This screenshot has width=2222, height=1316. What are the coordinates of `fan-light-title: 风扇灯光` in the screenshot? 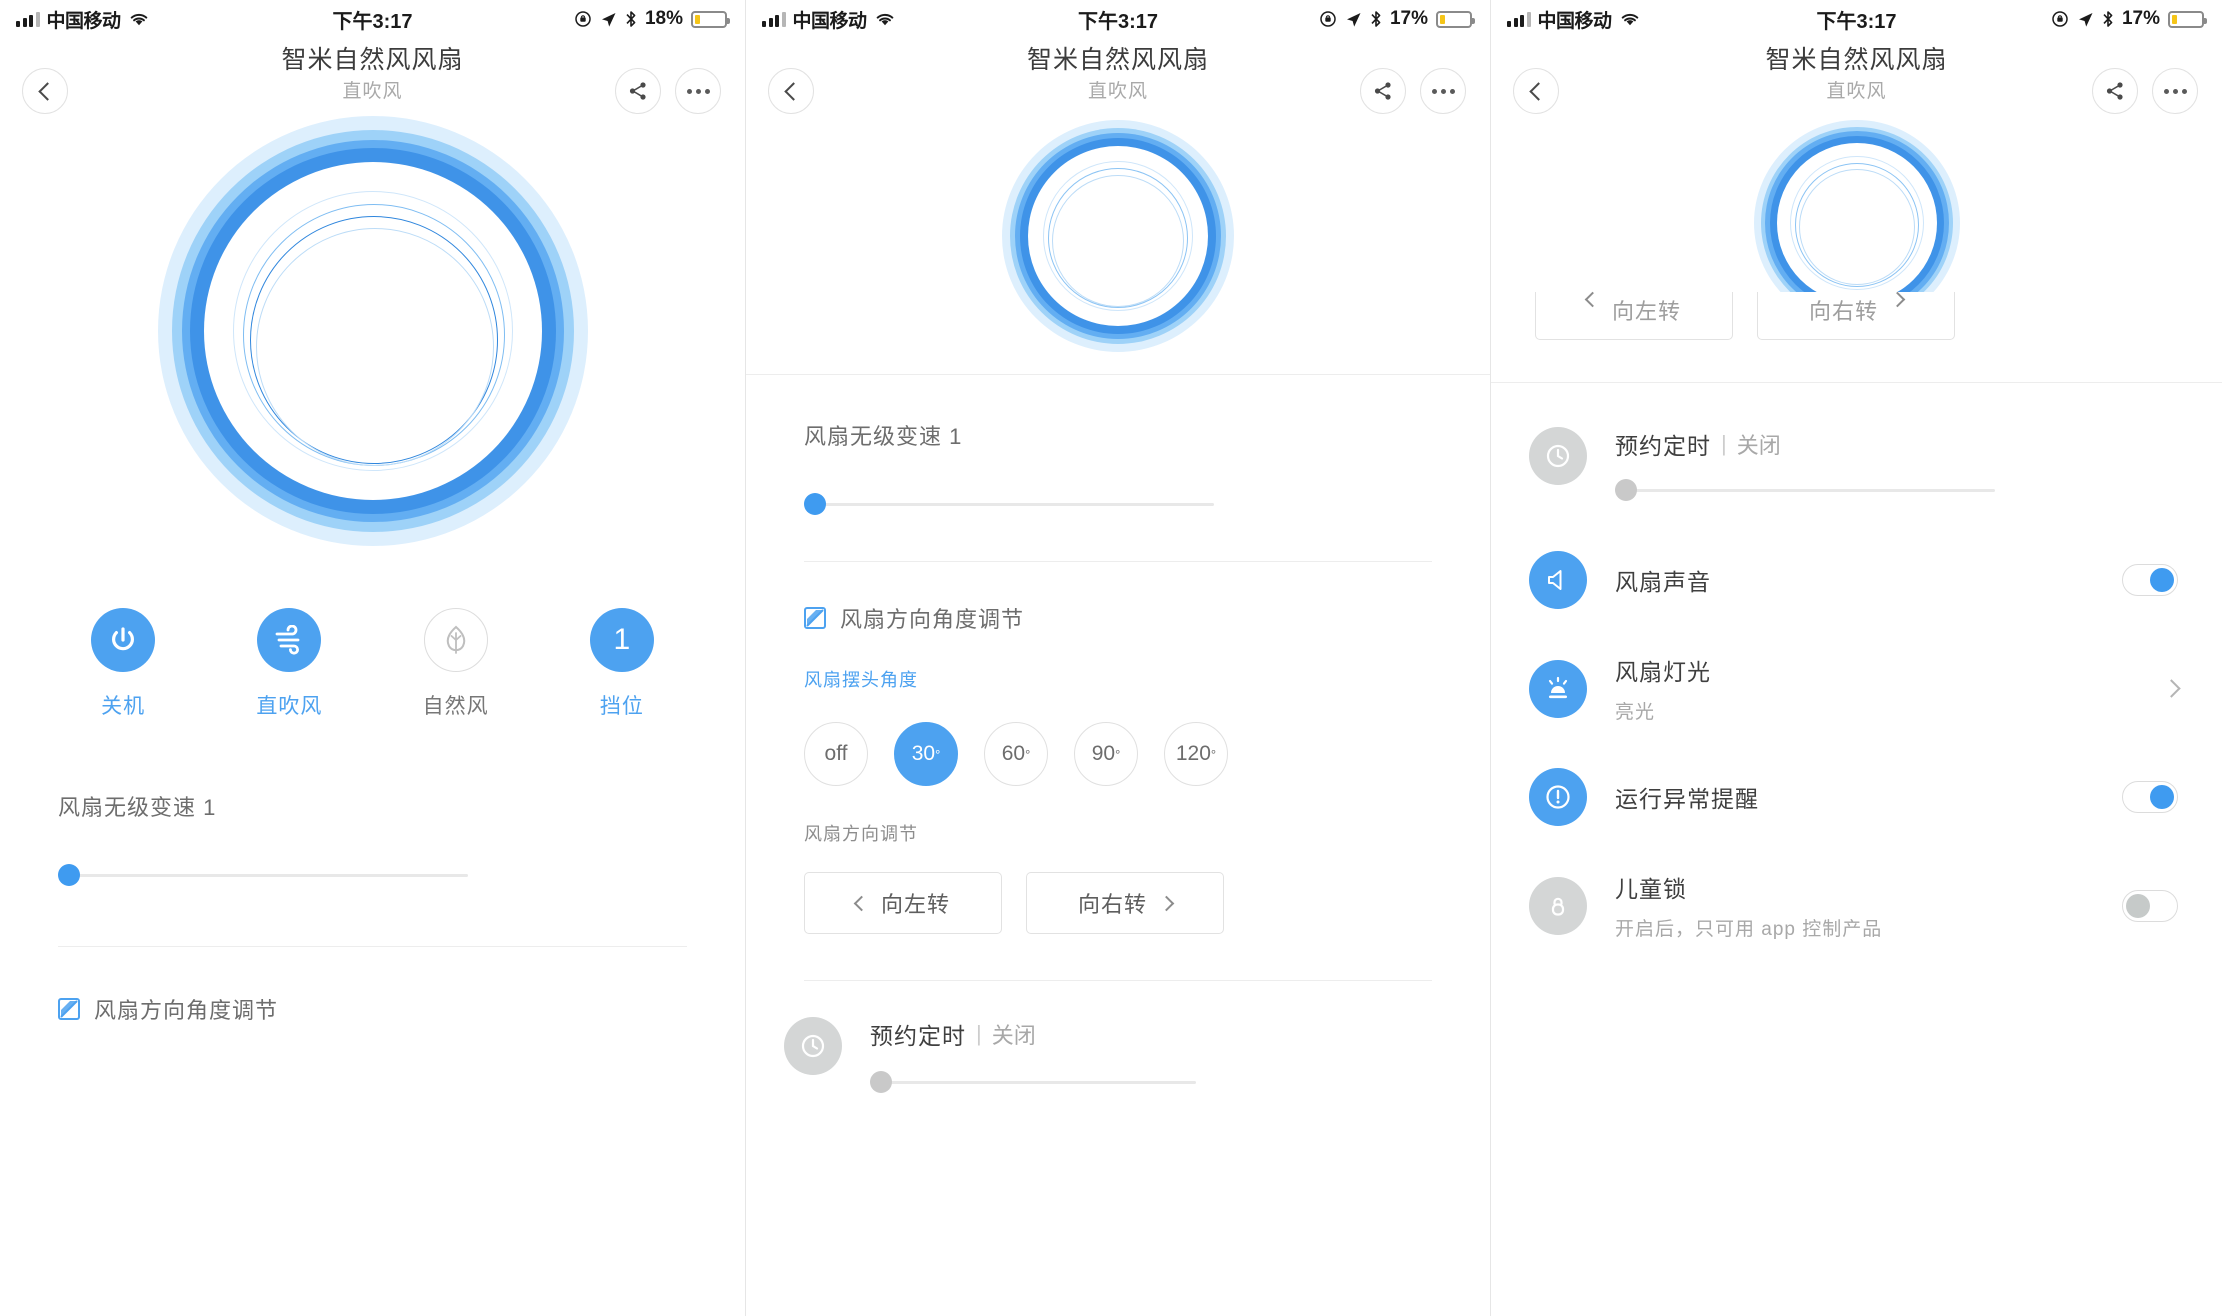 It's located at (1663, 672).